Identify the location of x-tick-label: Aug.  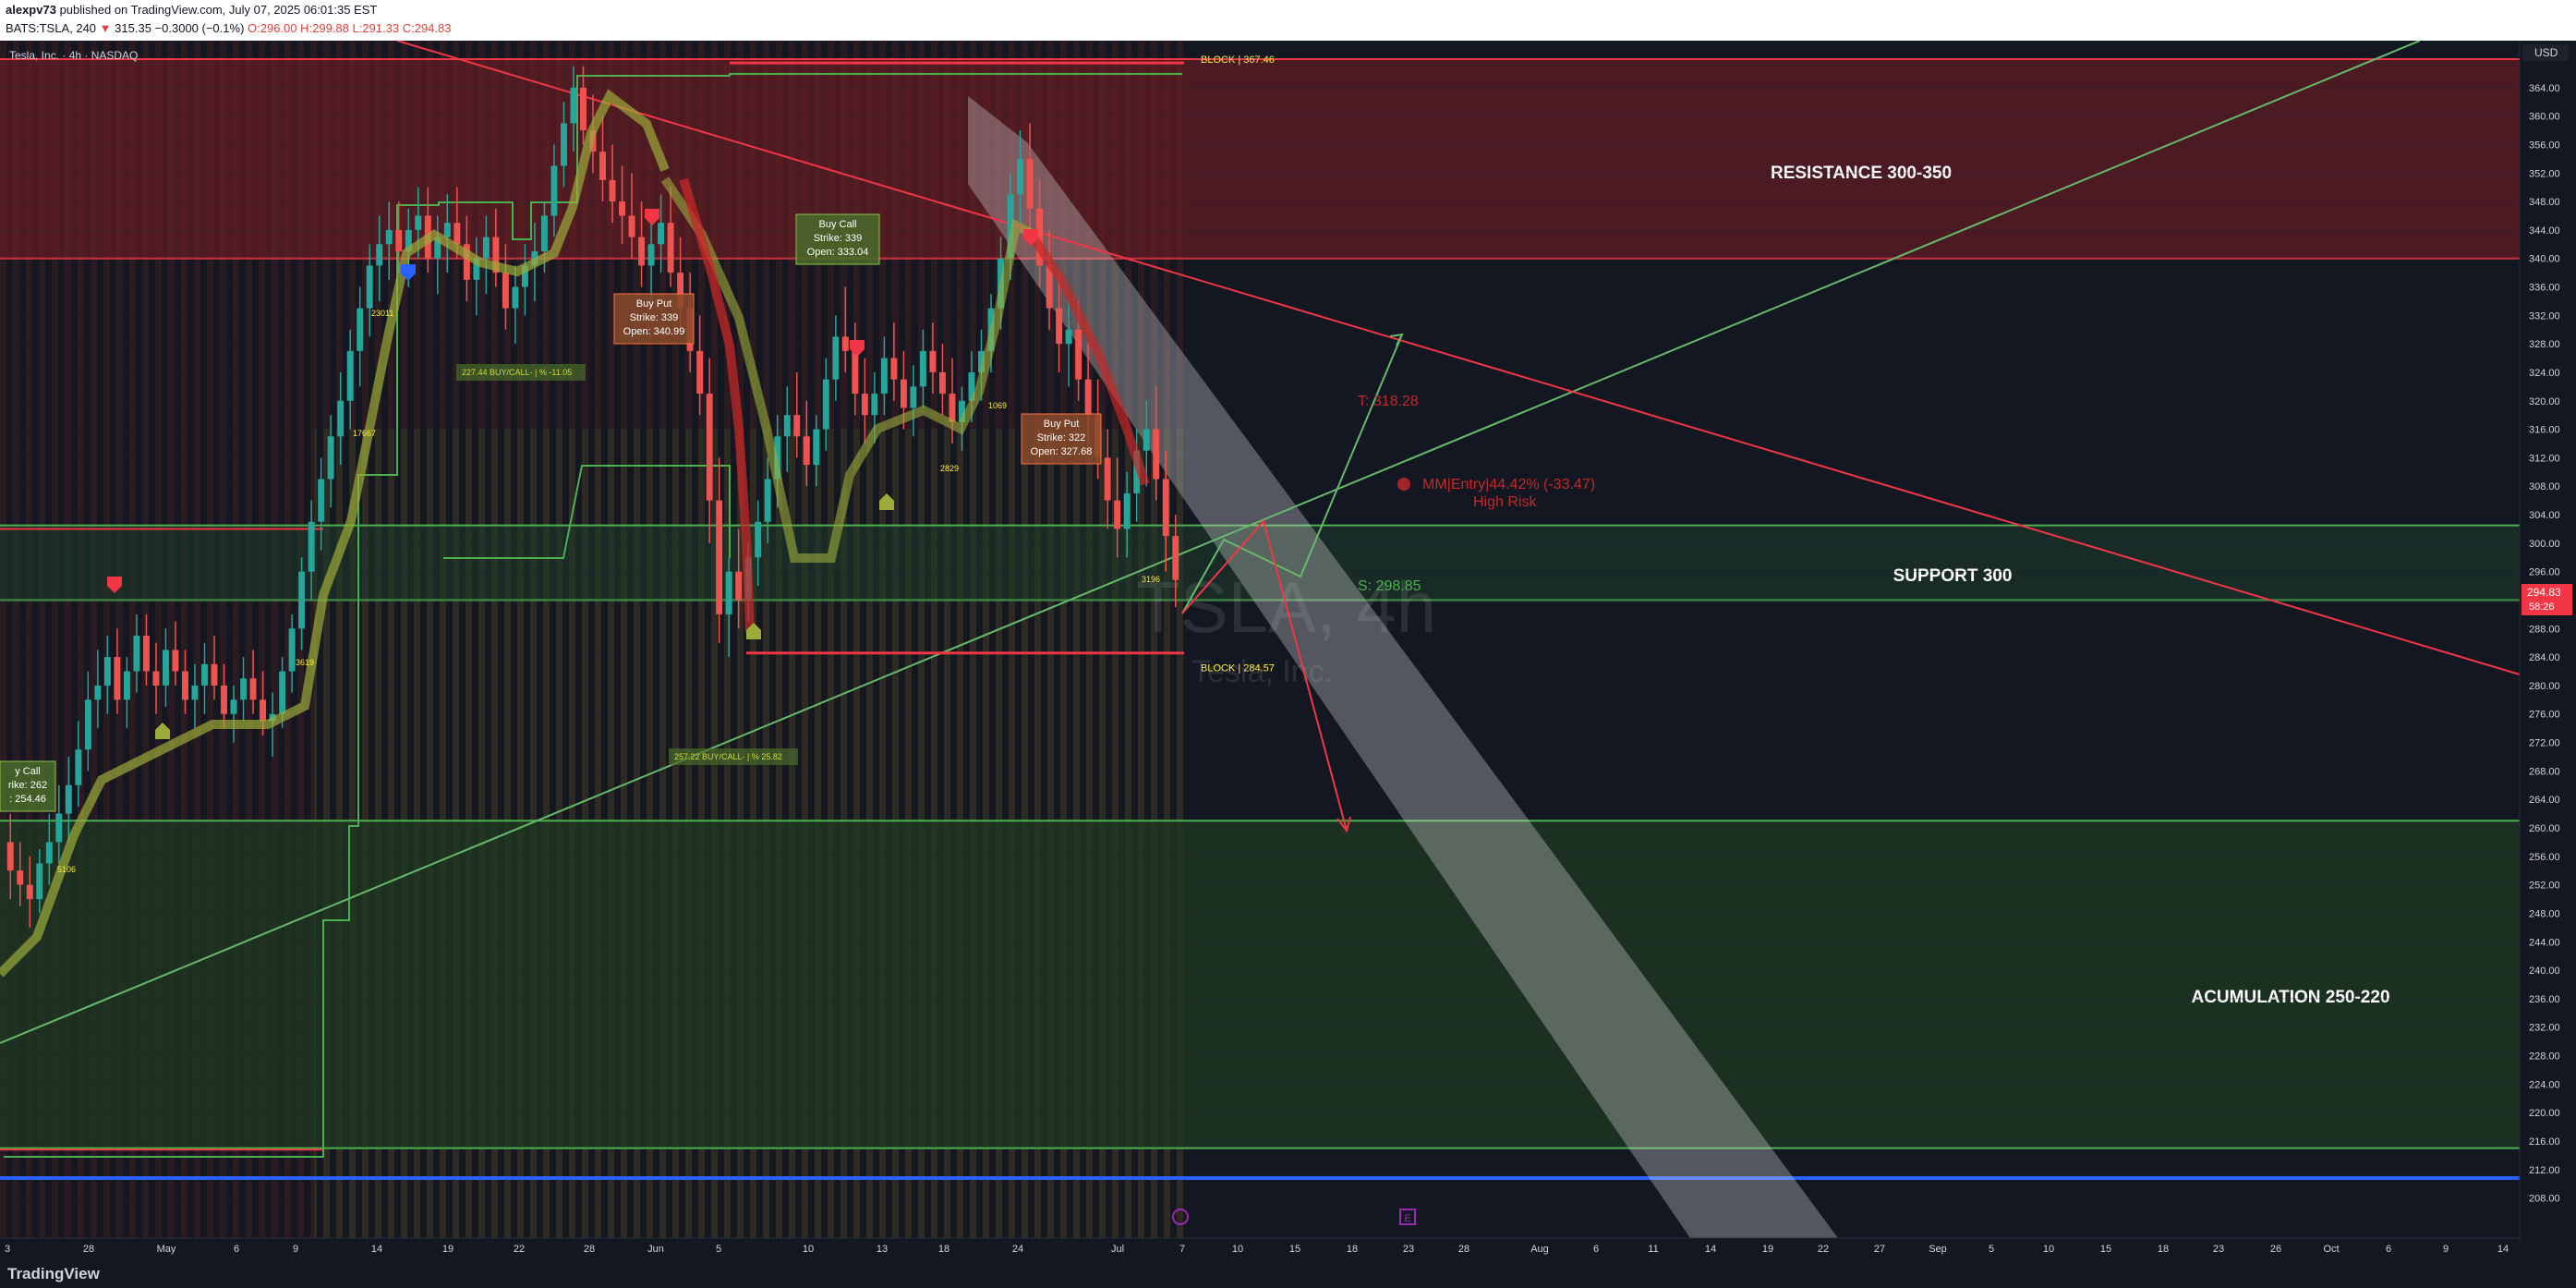
(1539, 1249).